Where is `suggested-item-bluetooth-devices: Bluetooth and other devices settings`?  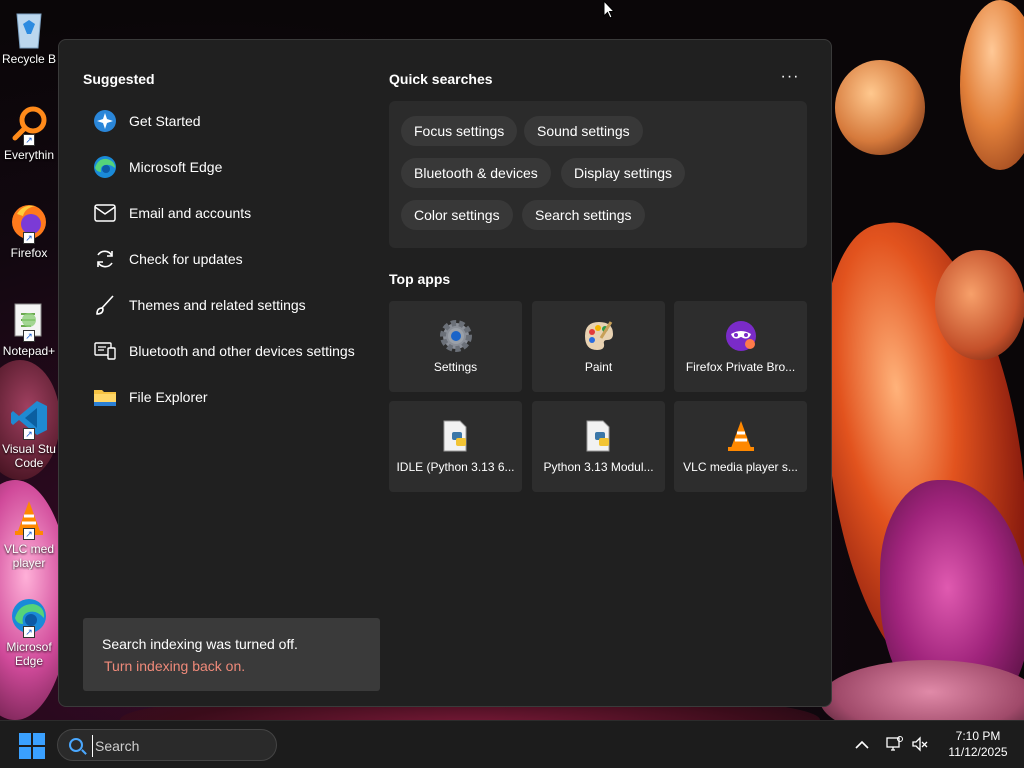
suggested-item-bluetooth-devices: Bluetooth and other devices settings is located at coordinates (233, 351).